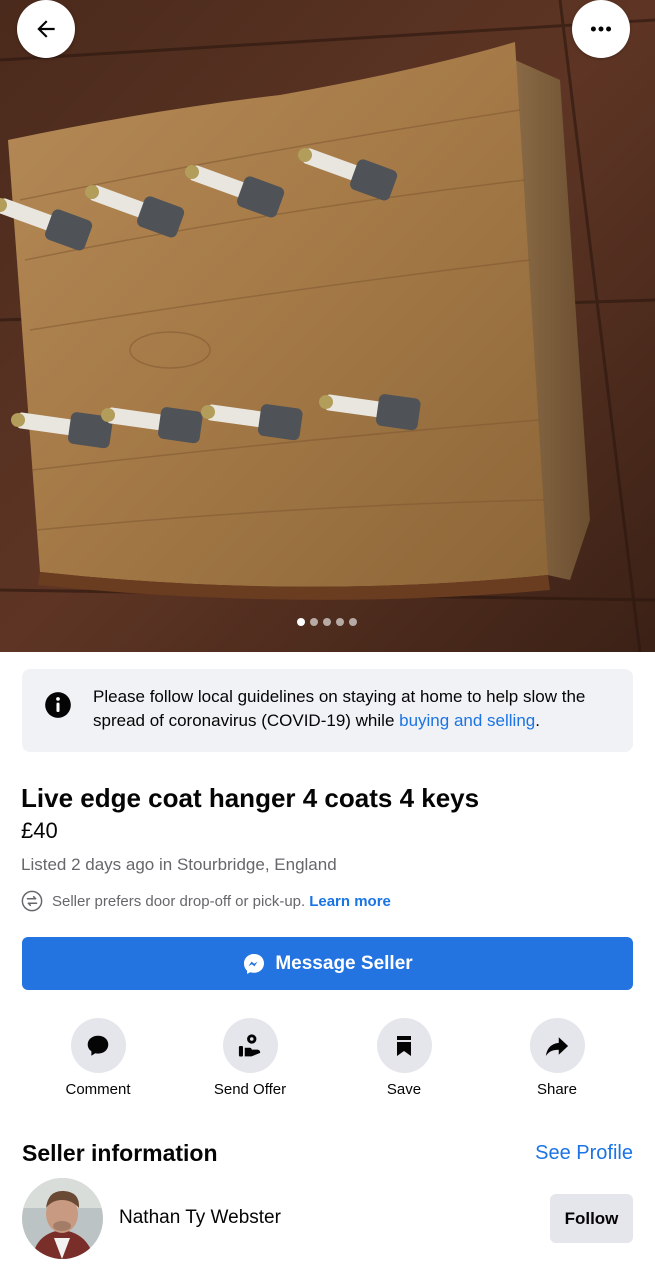  I want to click on message-seller-button: Message Seller, so click(327, 963).